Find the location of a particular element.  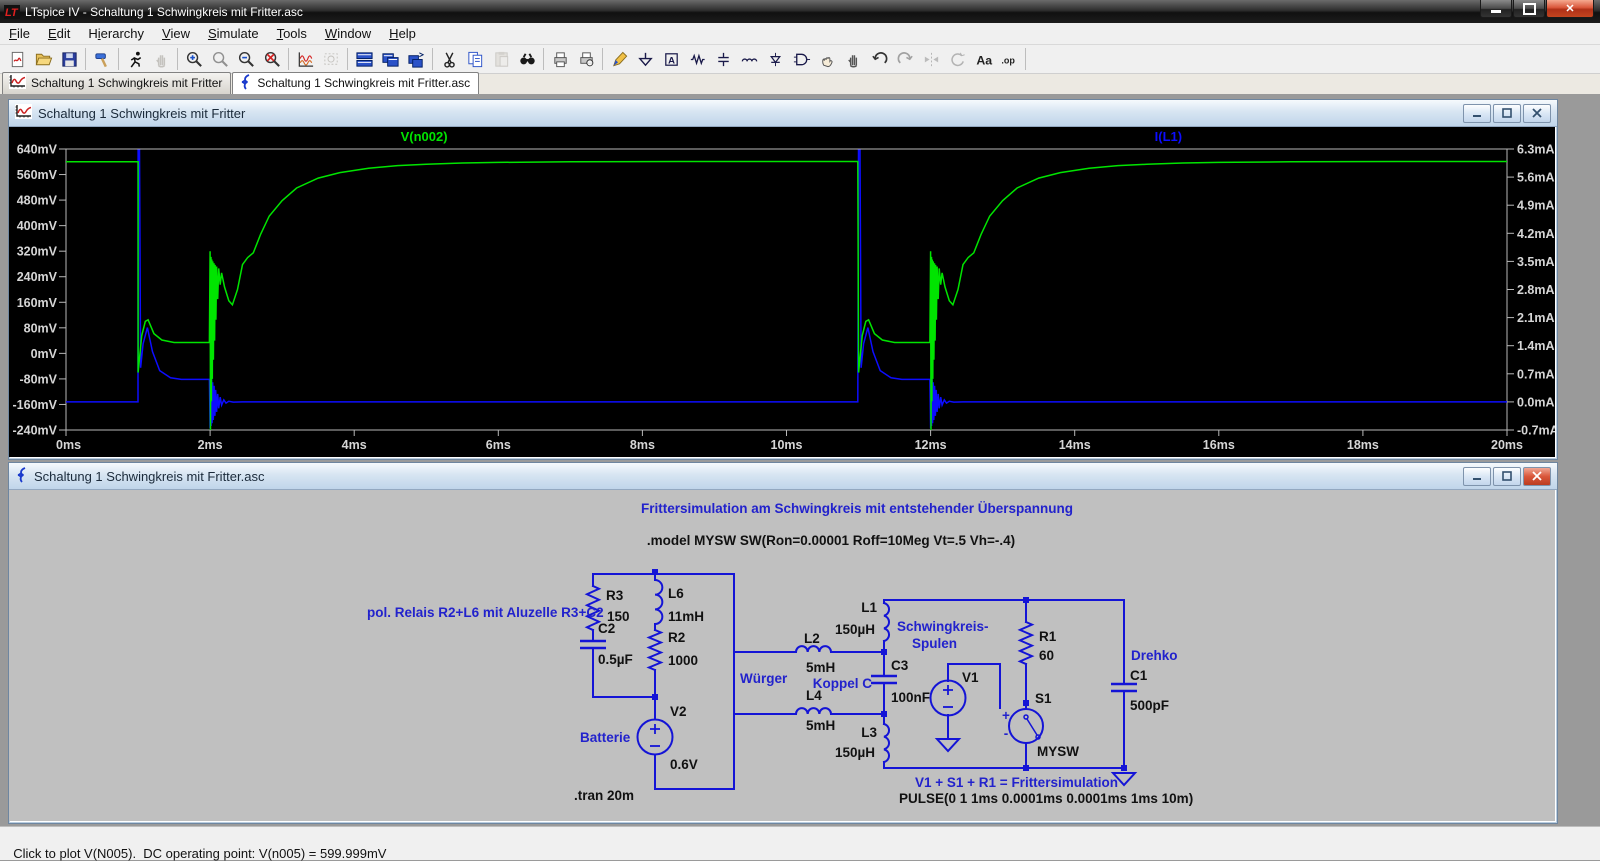

schematic-label: L1 is located at coordinates (869, 607).